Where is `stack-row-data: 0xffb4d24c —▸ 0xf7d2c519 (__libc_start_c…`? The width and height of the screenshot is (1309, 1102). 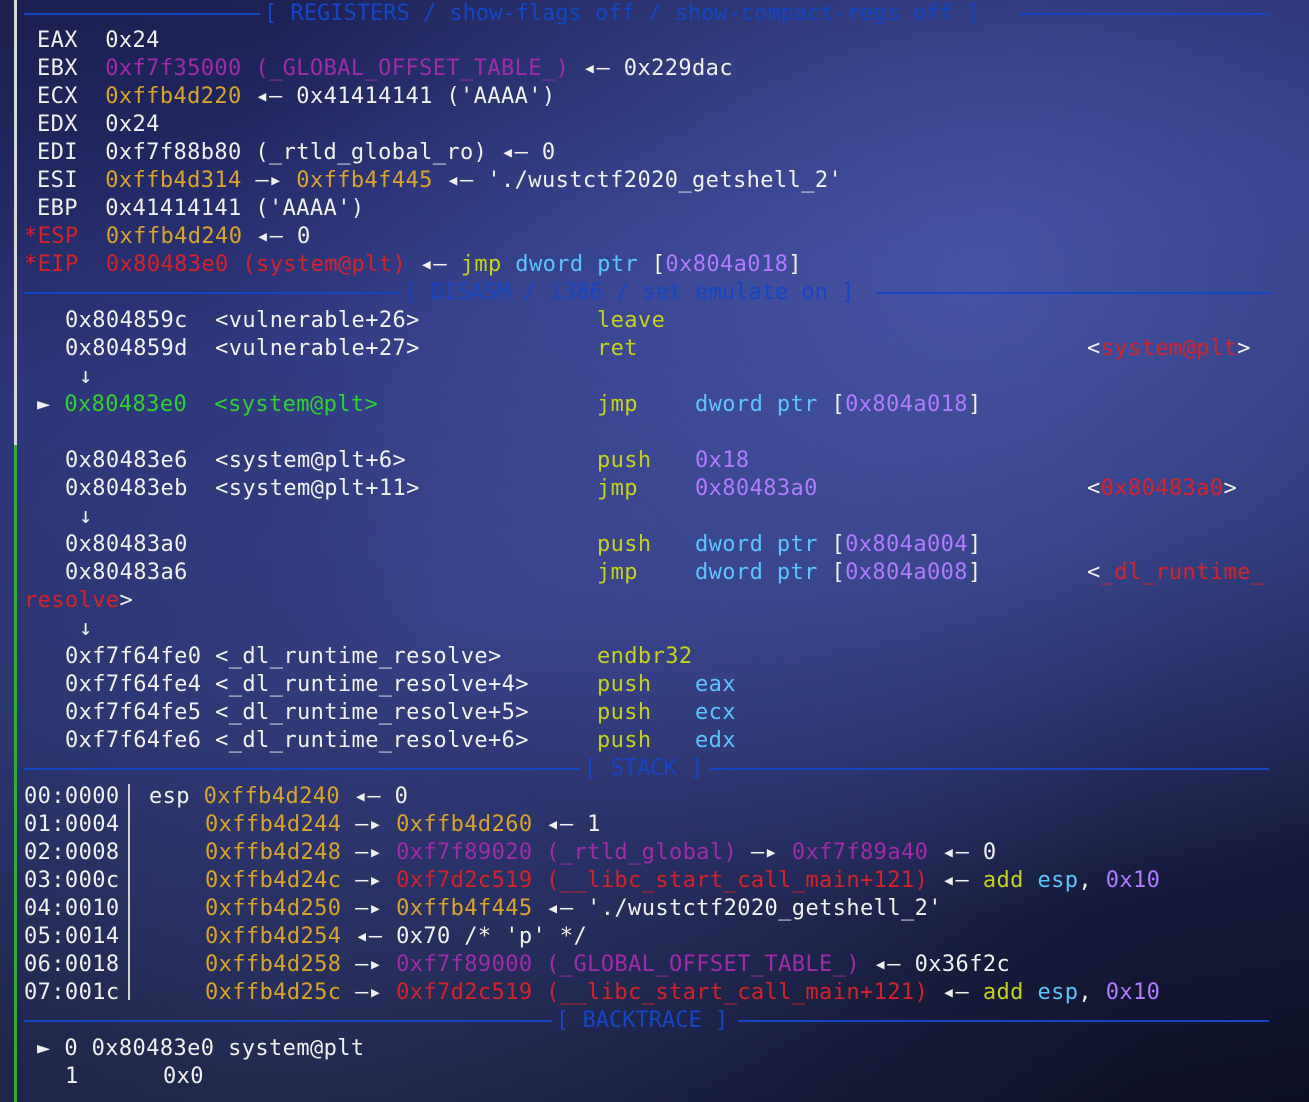
stack-row-data: 0xffb4d24c —▸ 0xf7d2c519 (__libc_start_c… is located at coordinates (683, 880).